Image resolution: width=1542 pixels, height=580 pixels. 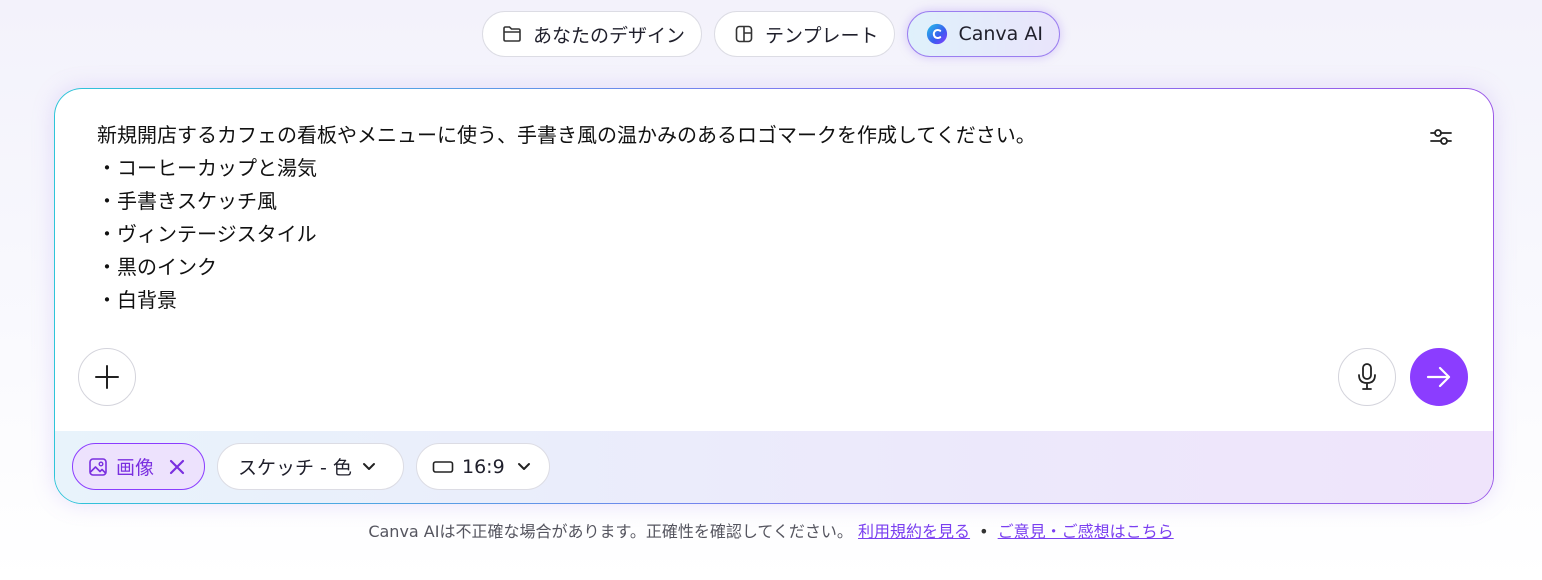 I want to click on folder-icon, so click(x=512, y=34).